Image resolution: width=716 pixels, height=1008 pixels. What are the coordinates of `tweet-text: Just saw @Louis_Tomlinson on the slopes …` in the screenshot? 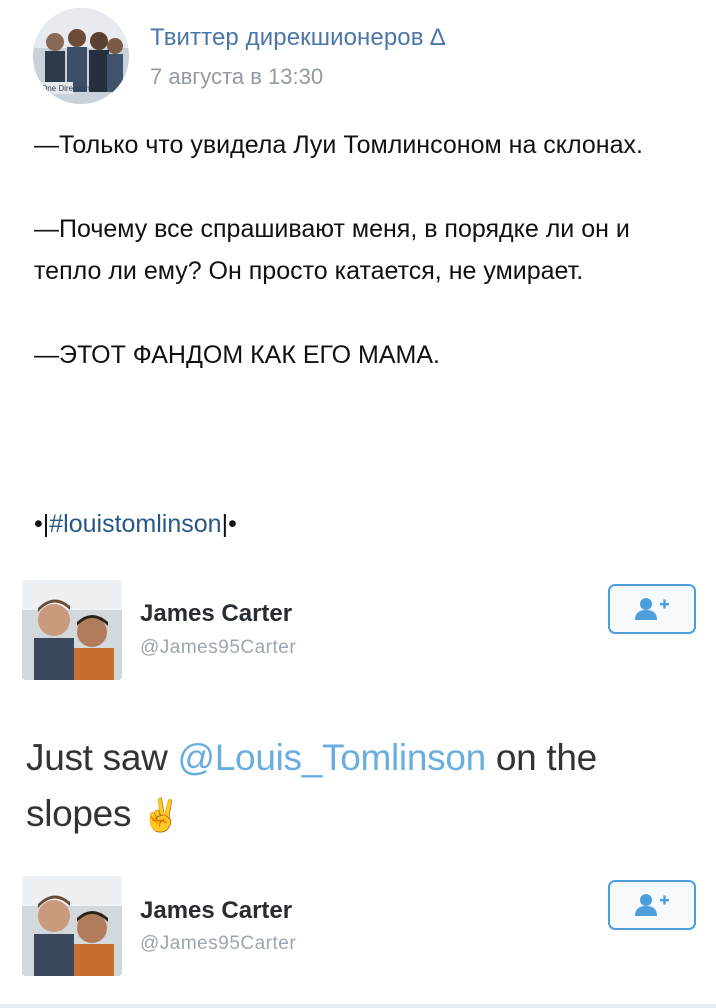 It's located at (356, 786).